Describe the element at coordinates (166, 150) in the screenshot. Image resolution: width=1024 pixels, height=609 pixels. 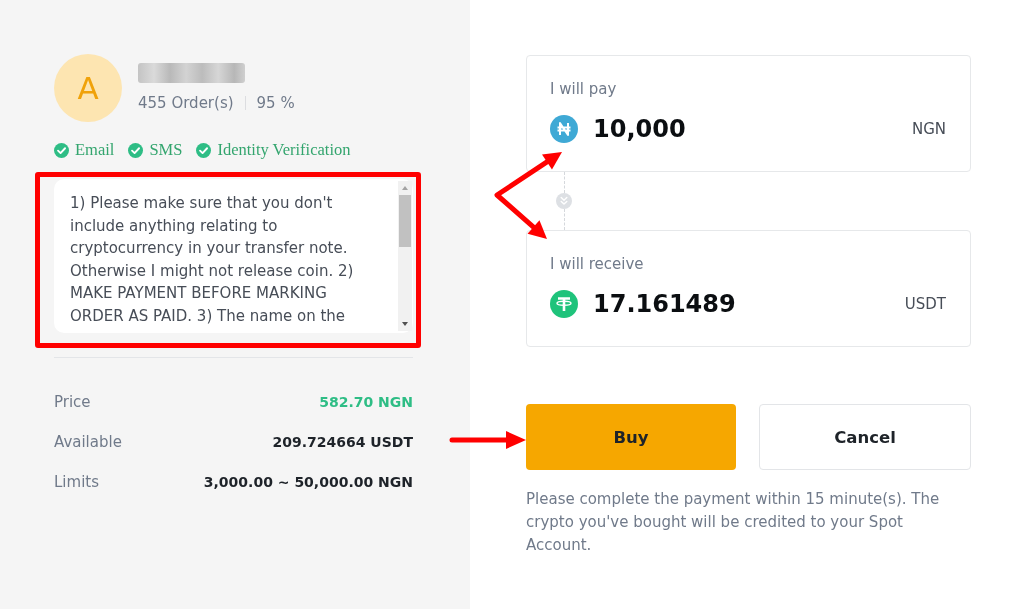
I see `verification-label: SMS` at that location.